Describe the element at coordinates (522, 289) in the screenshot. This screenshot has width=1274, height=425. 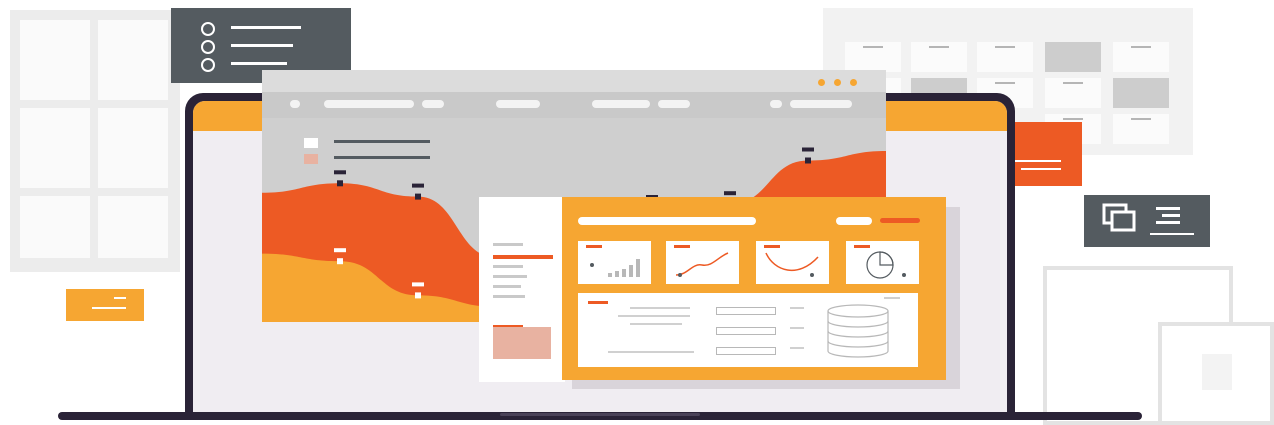
I see `panel-sidebar` at that location.